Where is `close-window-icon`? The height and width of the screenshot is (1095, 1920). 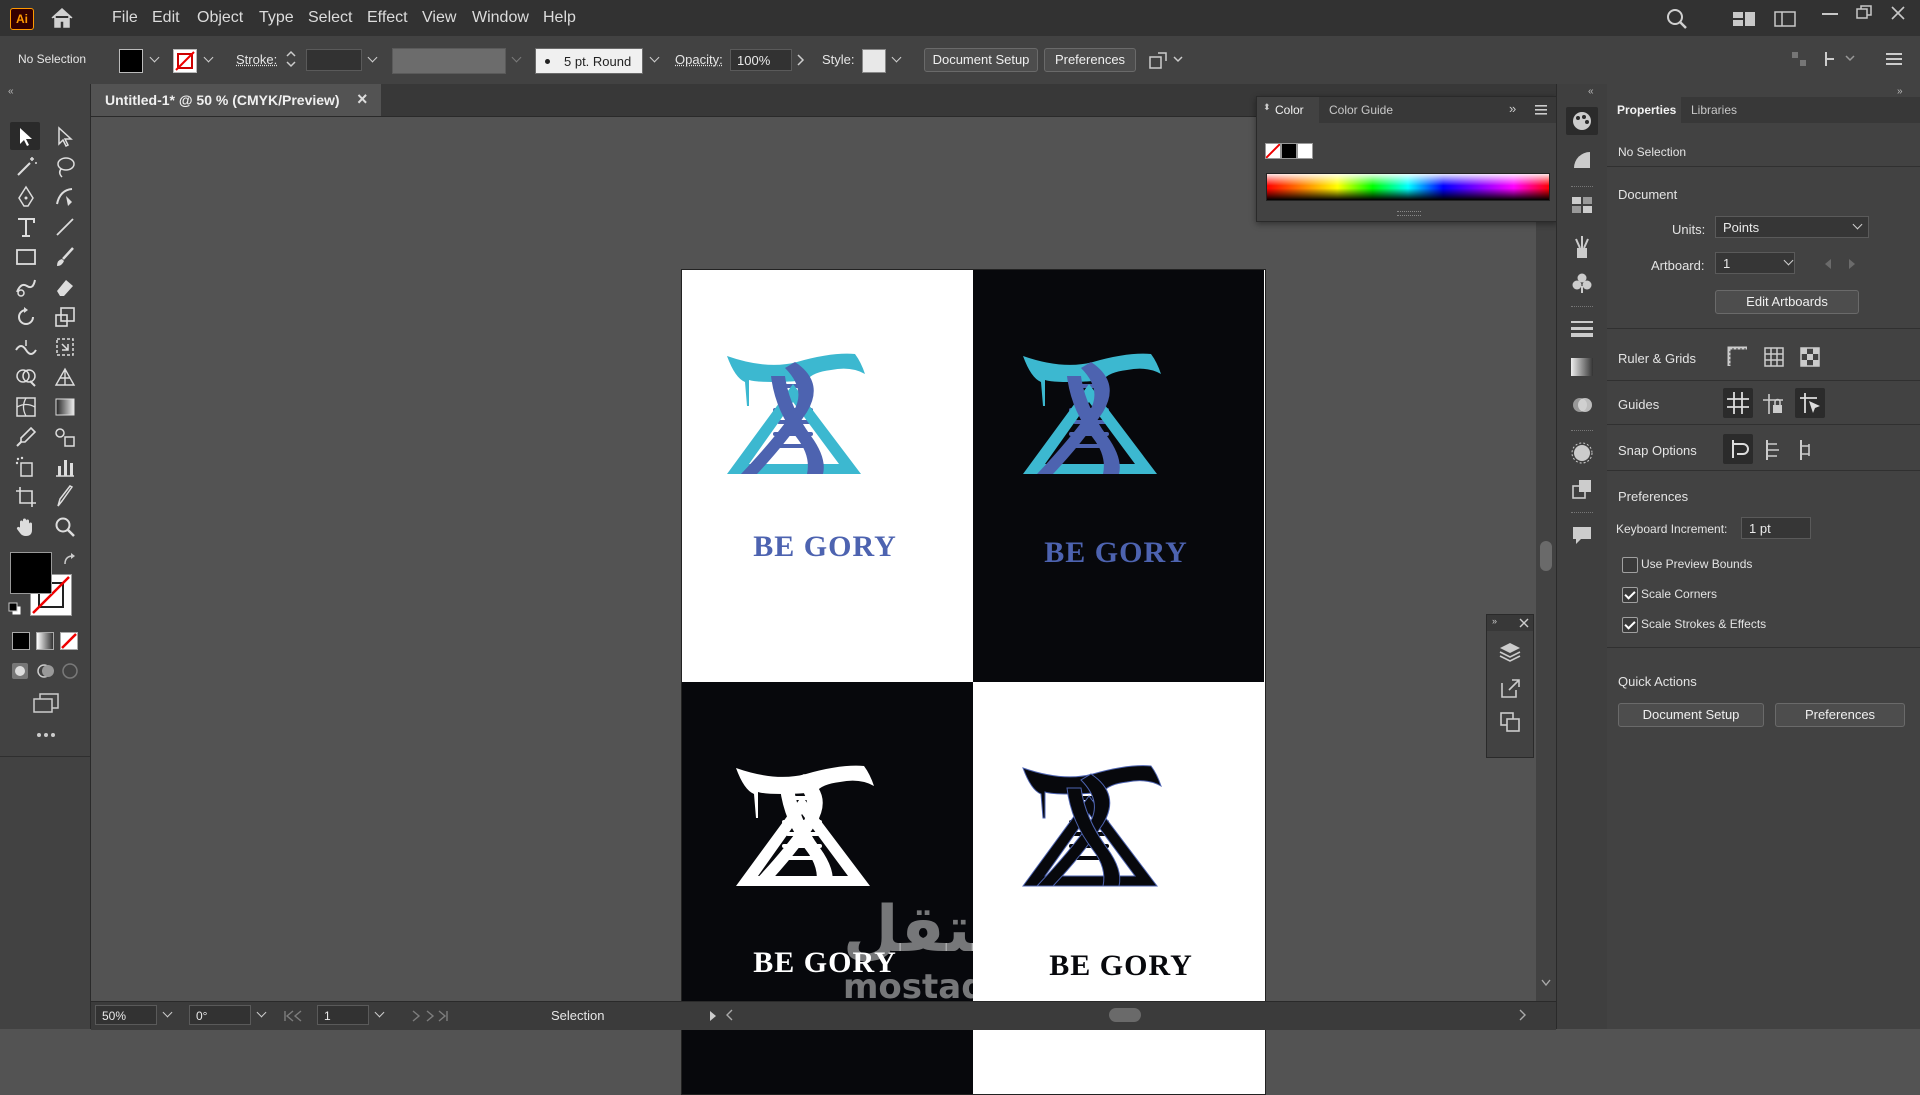 close-window-icon is located at coordinates (1898, 13).